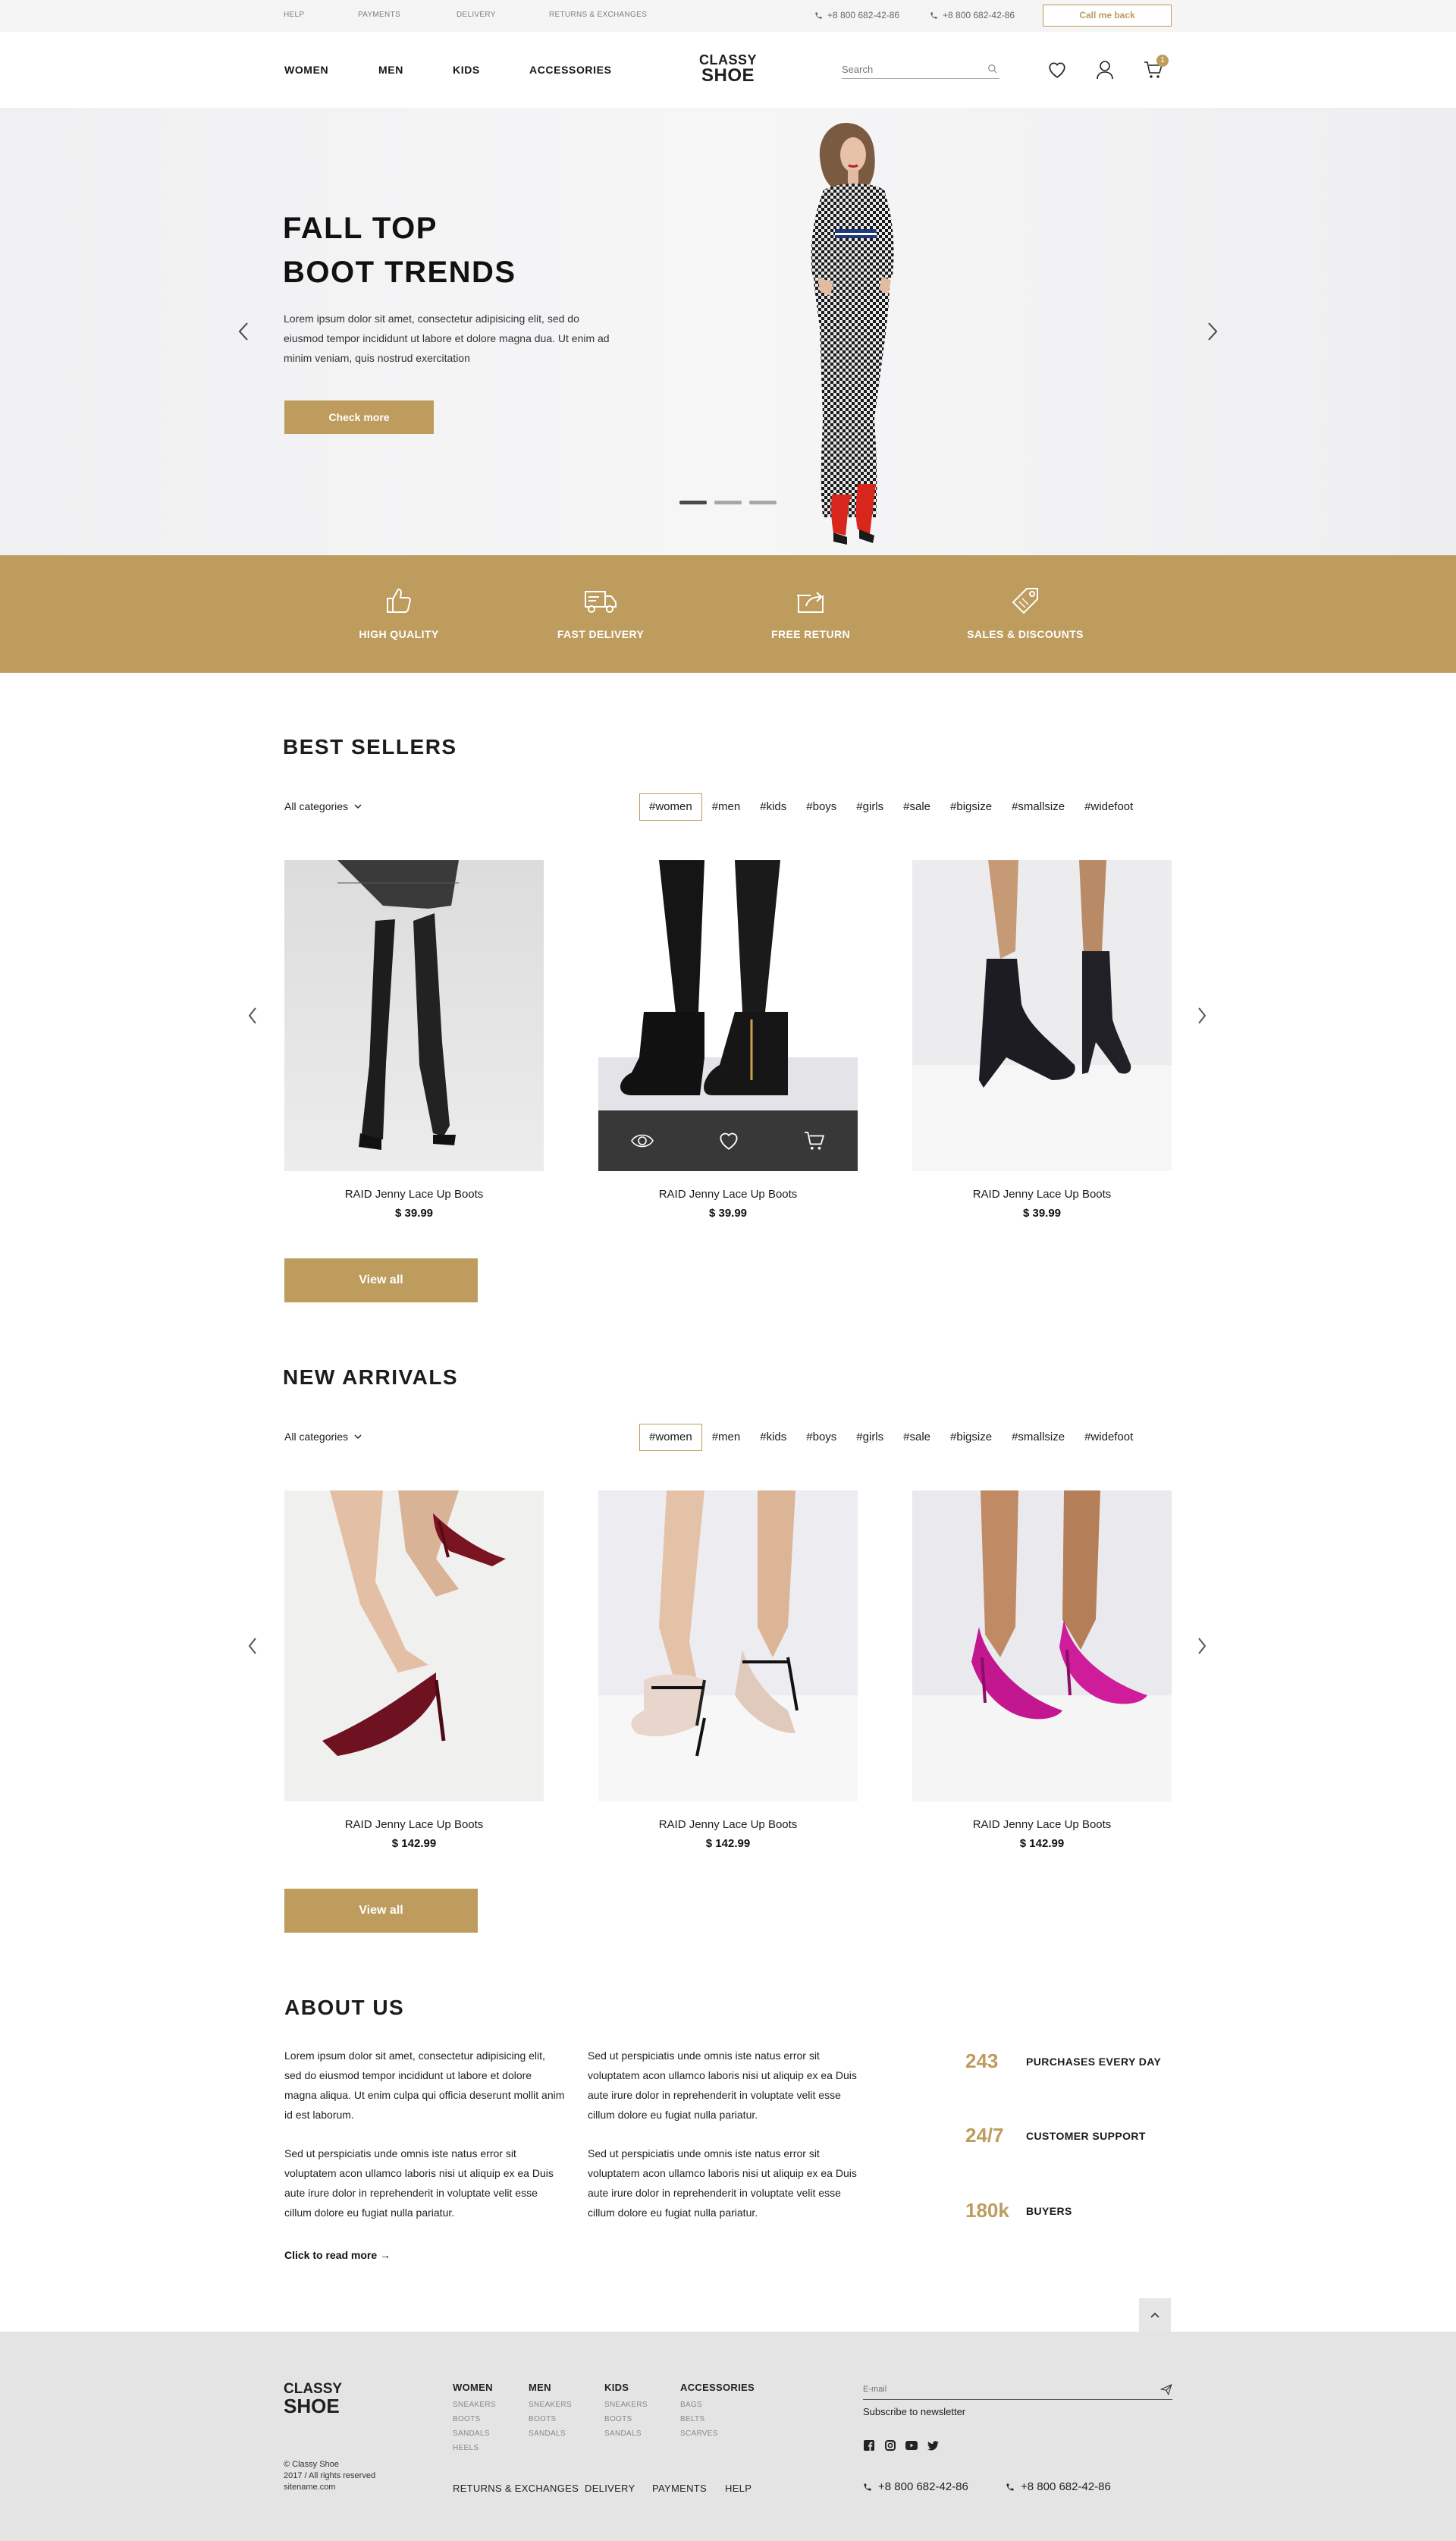 The height and width of the screenshot is (2541, 1456). I want to click on footer-link-returns: RETURNS & EXCHANGES, so click(516, 2488).